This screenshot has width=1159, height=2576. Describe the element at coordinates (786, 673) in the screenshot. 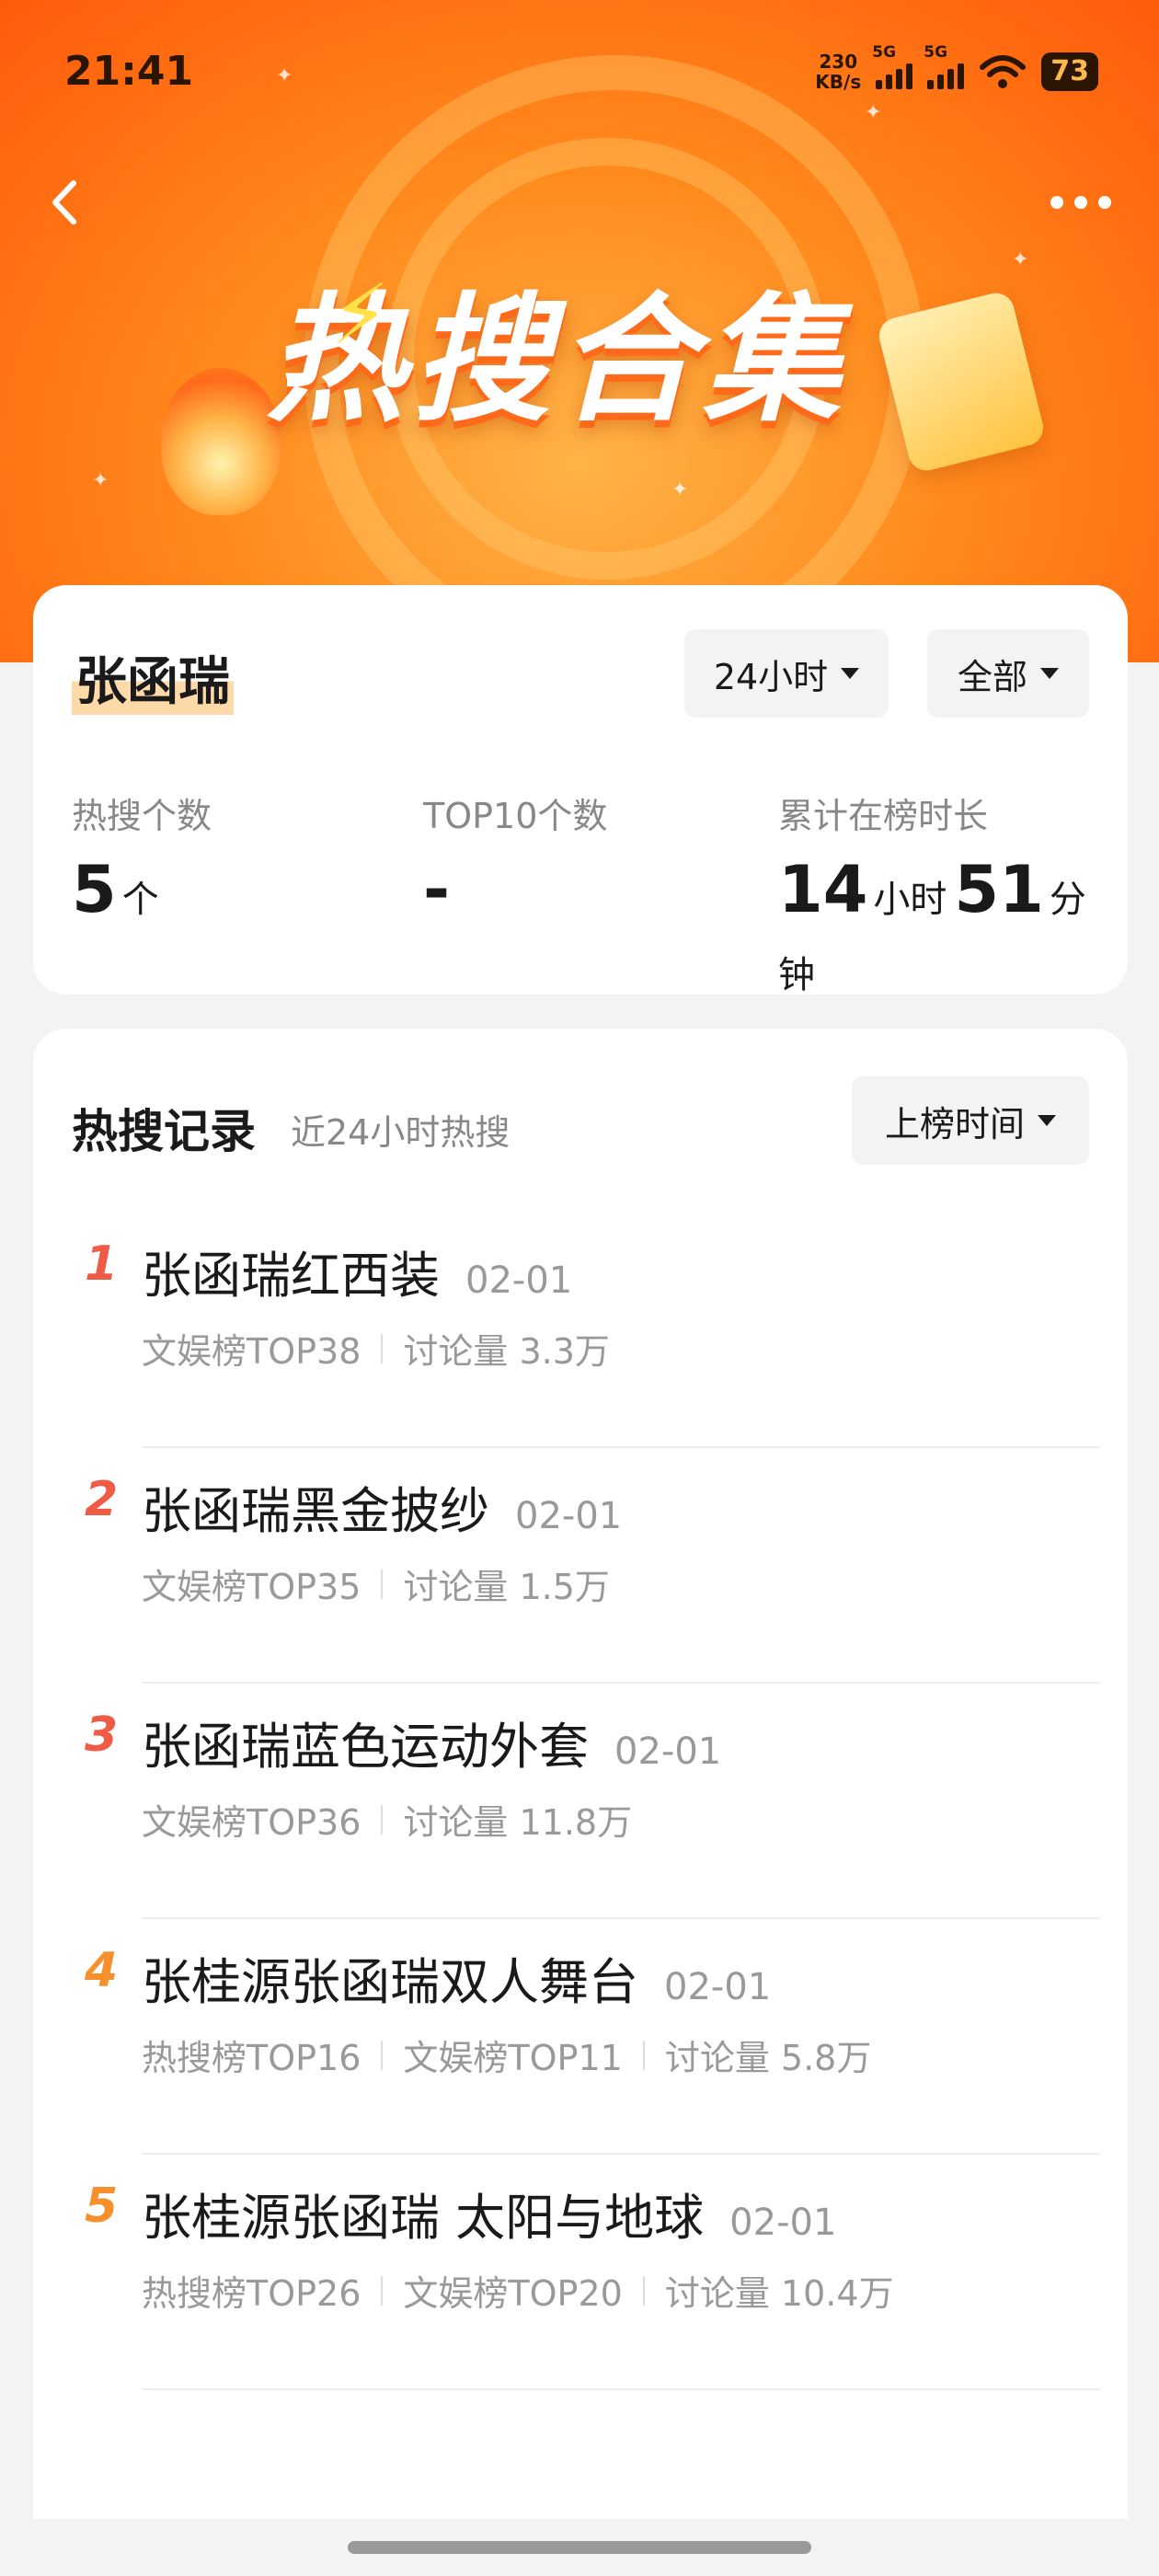

I see `time-filter-dropdown: 24小时` at that location.